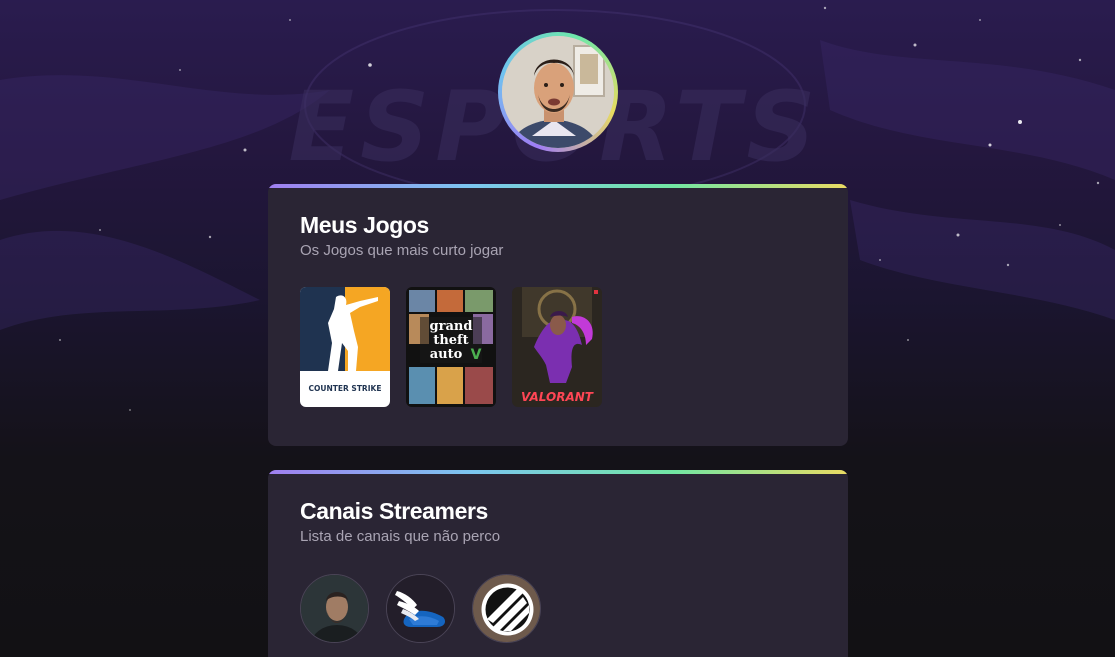  I want to click on valorant-cover-icon: VALORANT, so click(557, 347).